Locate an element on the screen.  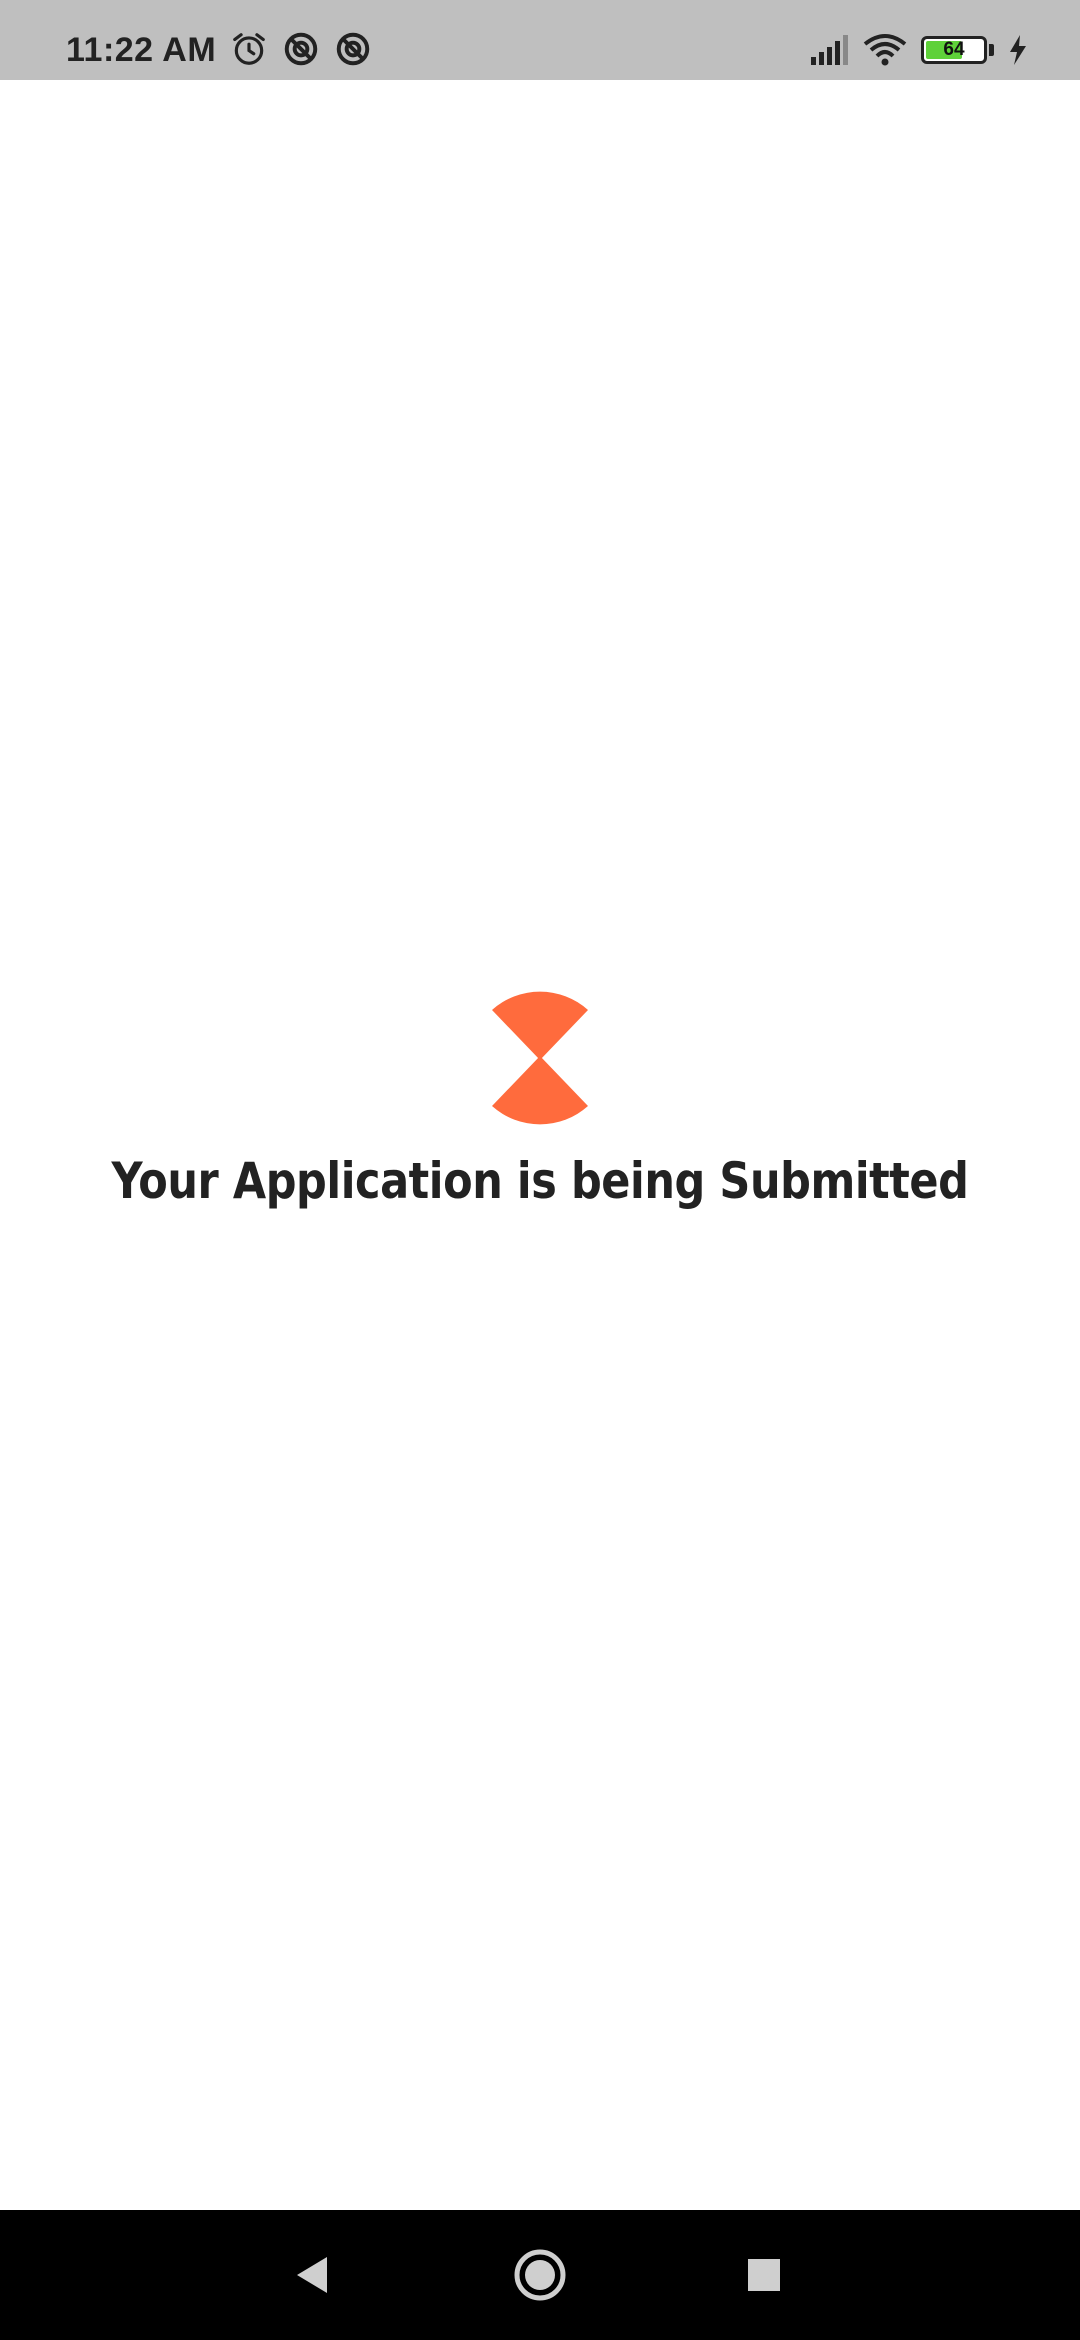
hourglass-icon is located at coordinates (540, 1058).